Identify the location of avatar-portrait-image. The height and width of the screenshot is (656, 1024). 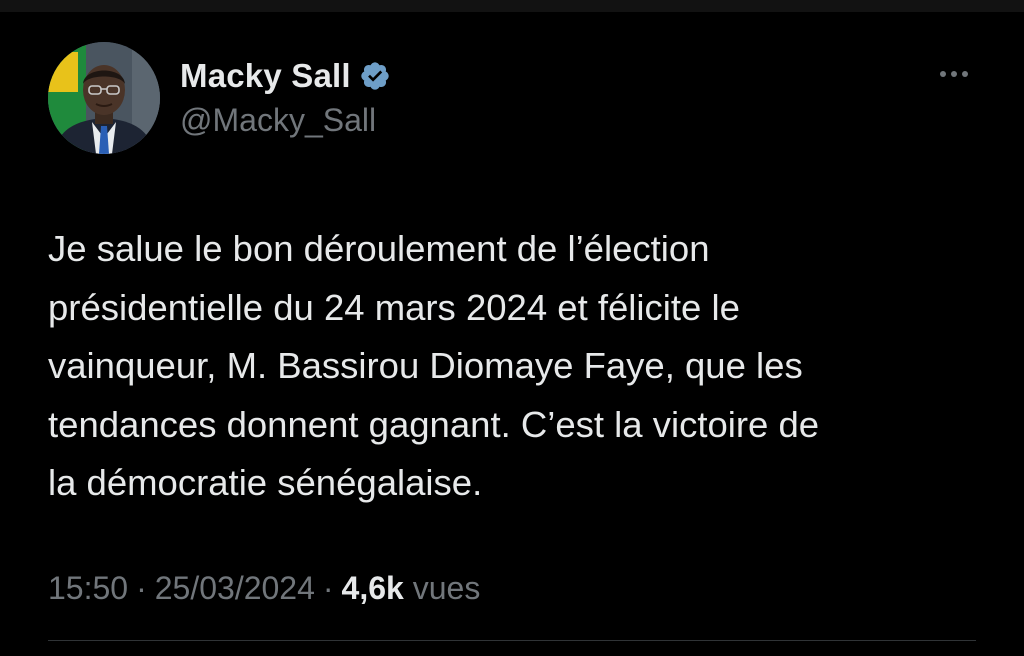
(104, 98).